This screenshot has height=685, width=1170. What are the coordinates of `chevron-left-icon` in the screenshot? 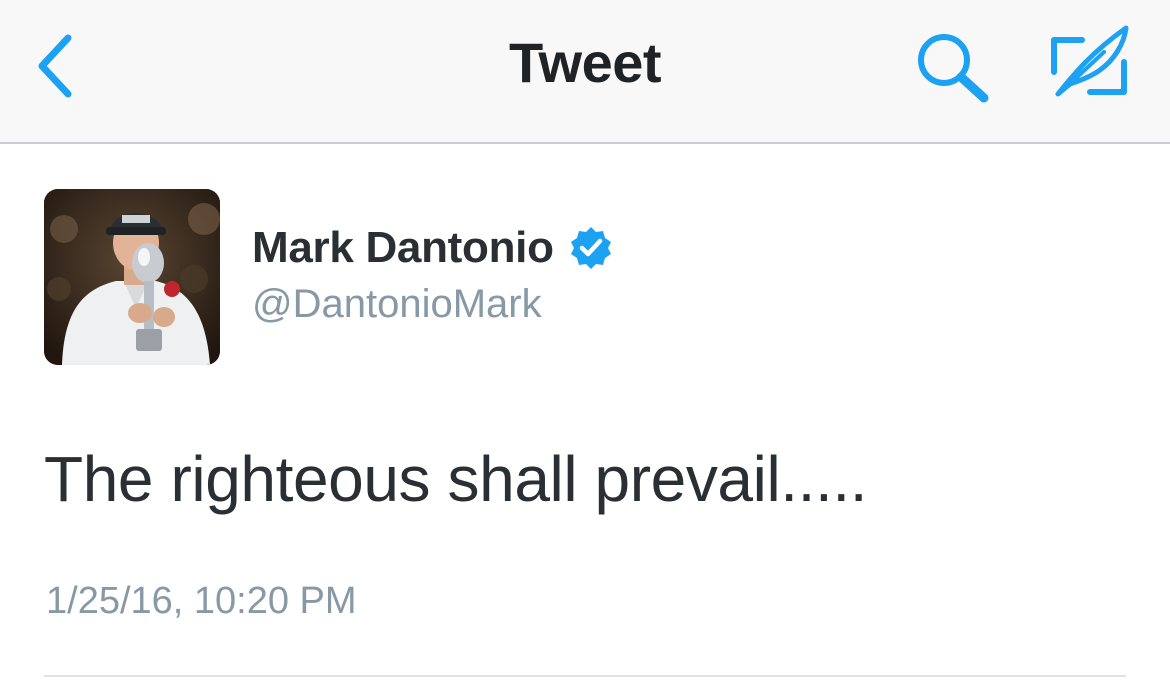 It's located at (55, 66).